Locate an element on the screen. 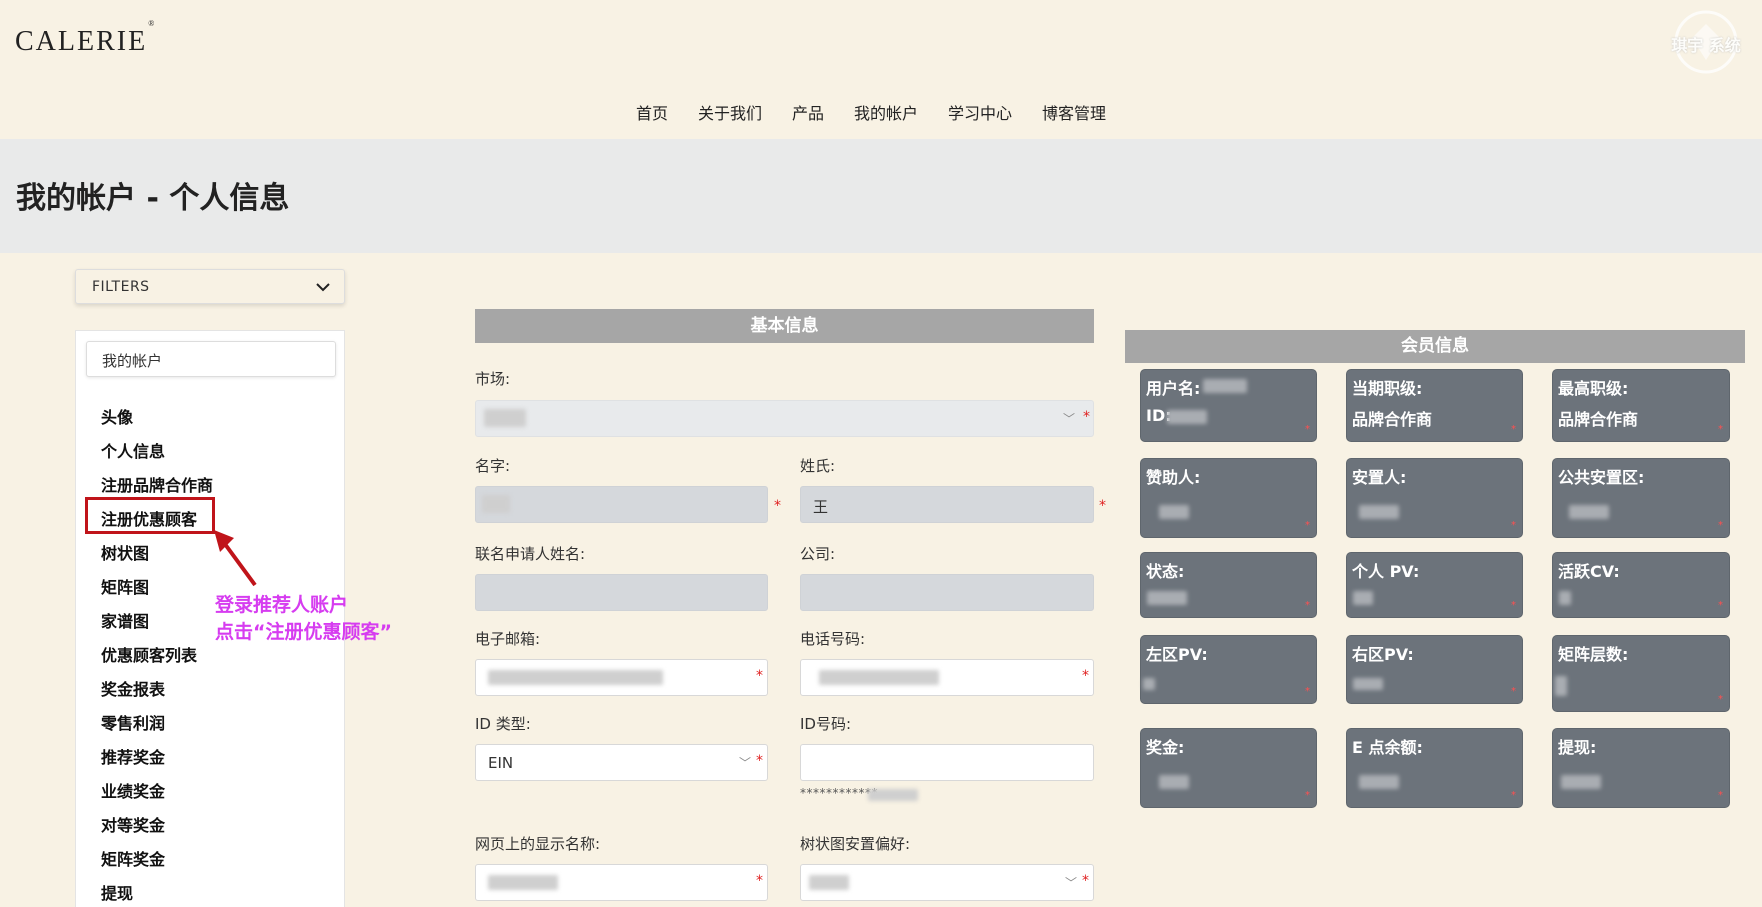  sidebar-item-peer-bonus: 对等奖金 is located at coordinates (157, 826).